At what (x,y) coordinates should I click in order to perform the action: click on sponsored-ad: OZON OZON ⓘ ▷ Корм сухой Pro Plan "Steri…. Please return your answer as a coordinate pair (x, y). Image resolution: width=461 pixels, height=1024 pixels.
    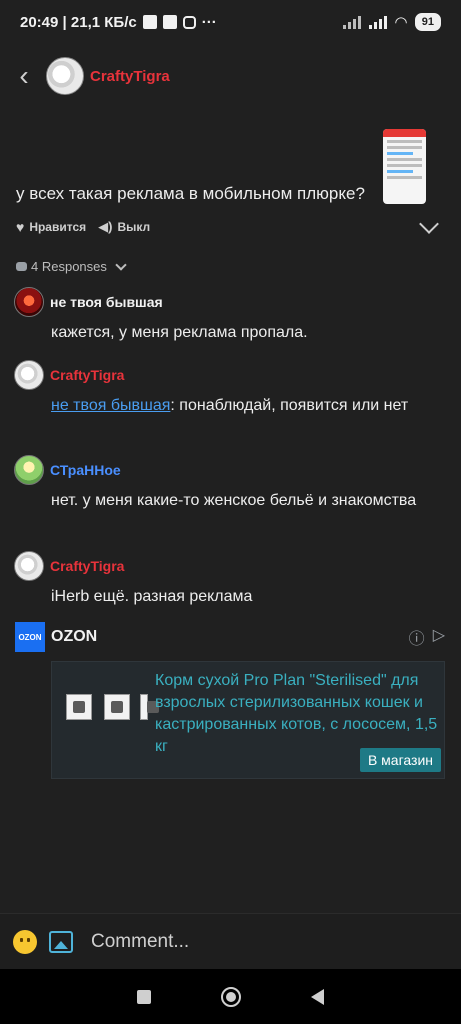
    Looking at the image, I should click on (230, 700).